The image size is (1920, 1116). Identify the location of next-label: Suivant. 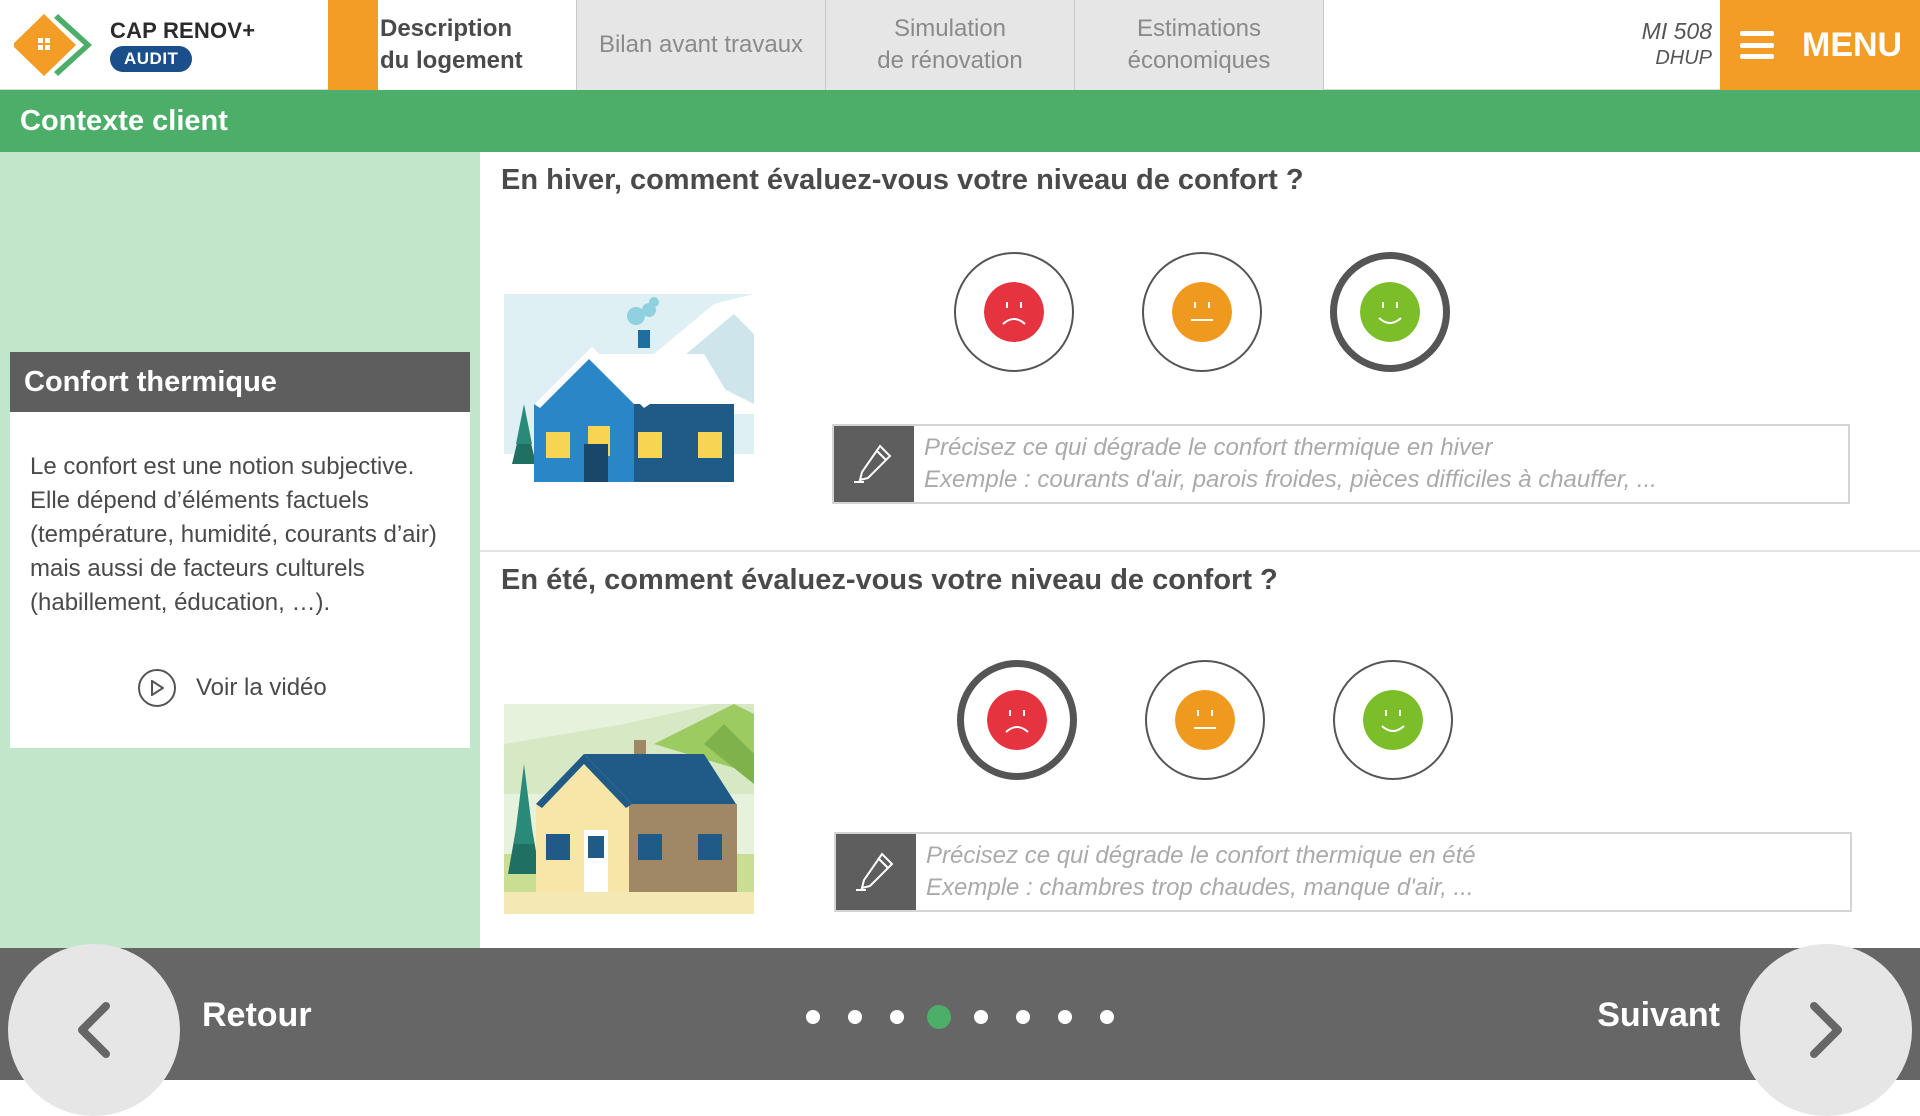
(1658, 1015).